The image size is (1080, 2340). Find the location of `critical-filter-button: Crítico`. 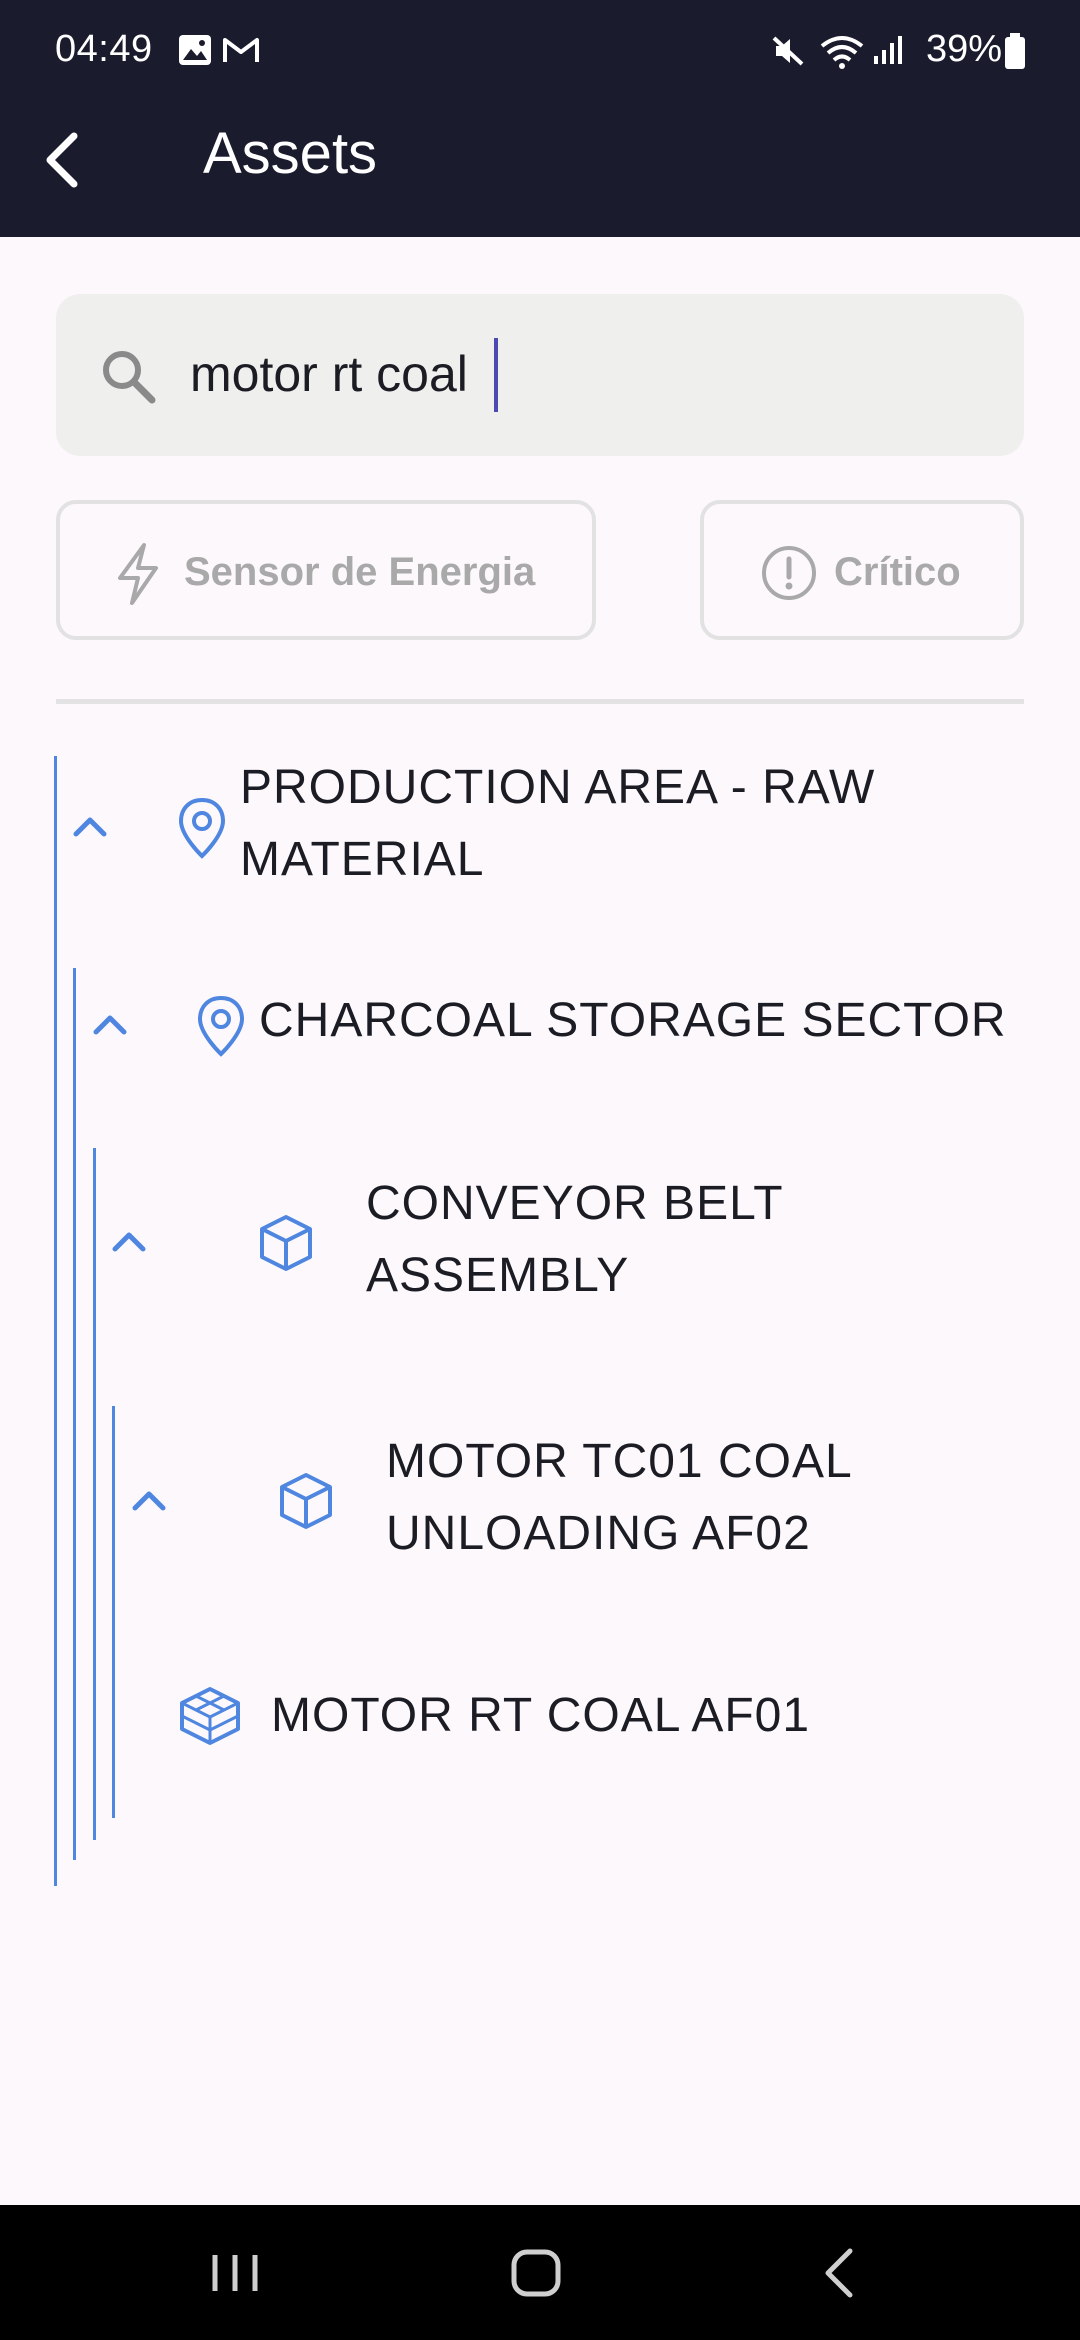

critical-filter-button: Crítico is located at coordinates (862, 570).